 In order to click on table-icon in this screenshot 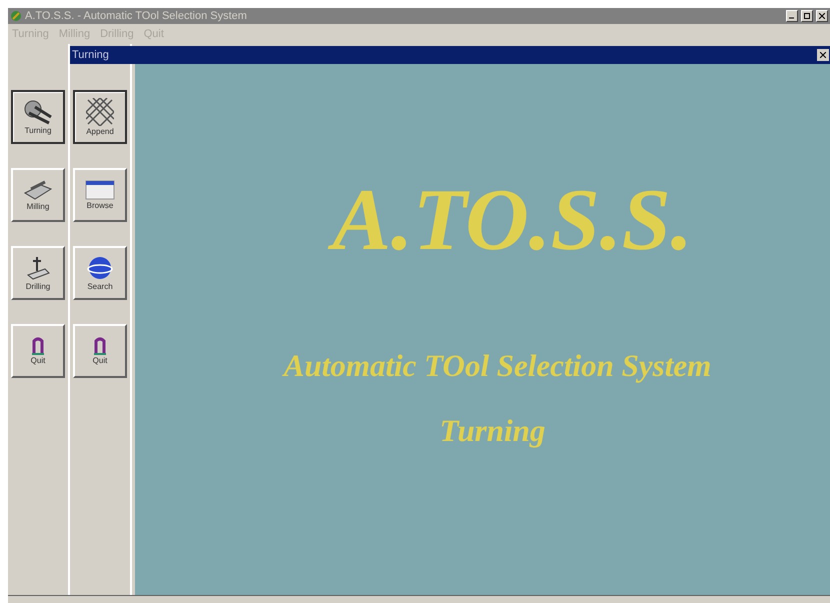, I will do `click(100, 190)`.